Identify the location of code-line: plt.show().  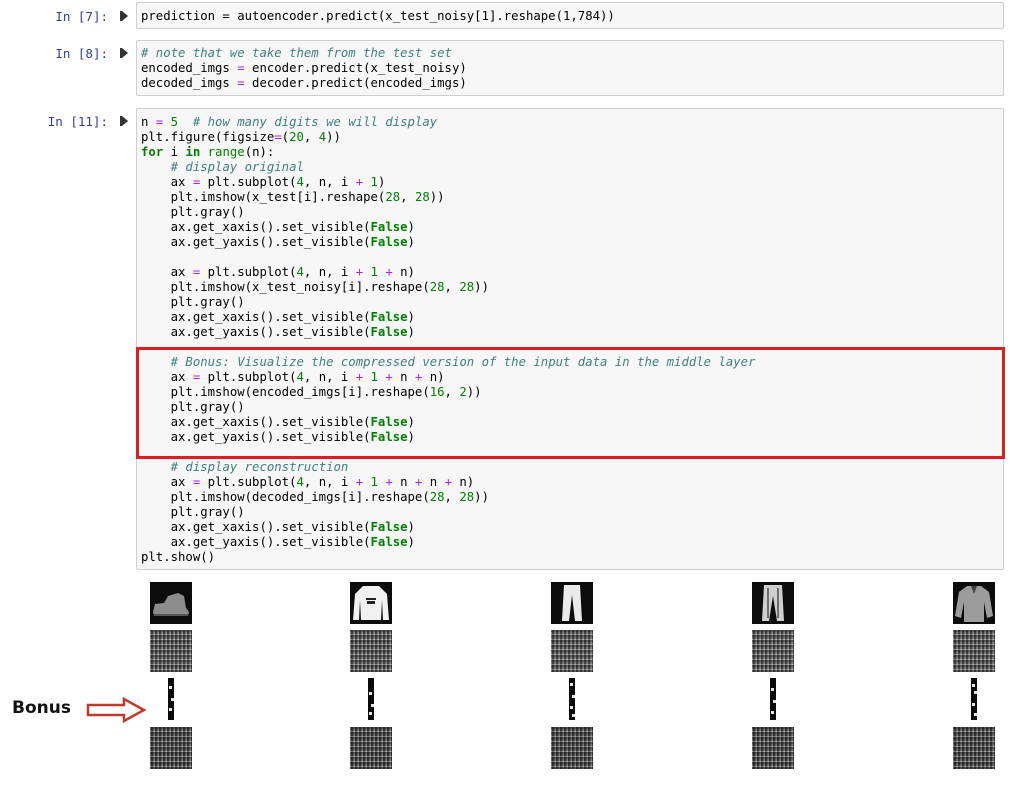
(178, 557).